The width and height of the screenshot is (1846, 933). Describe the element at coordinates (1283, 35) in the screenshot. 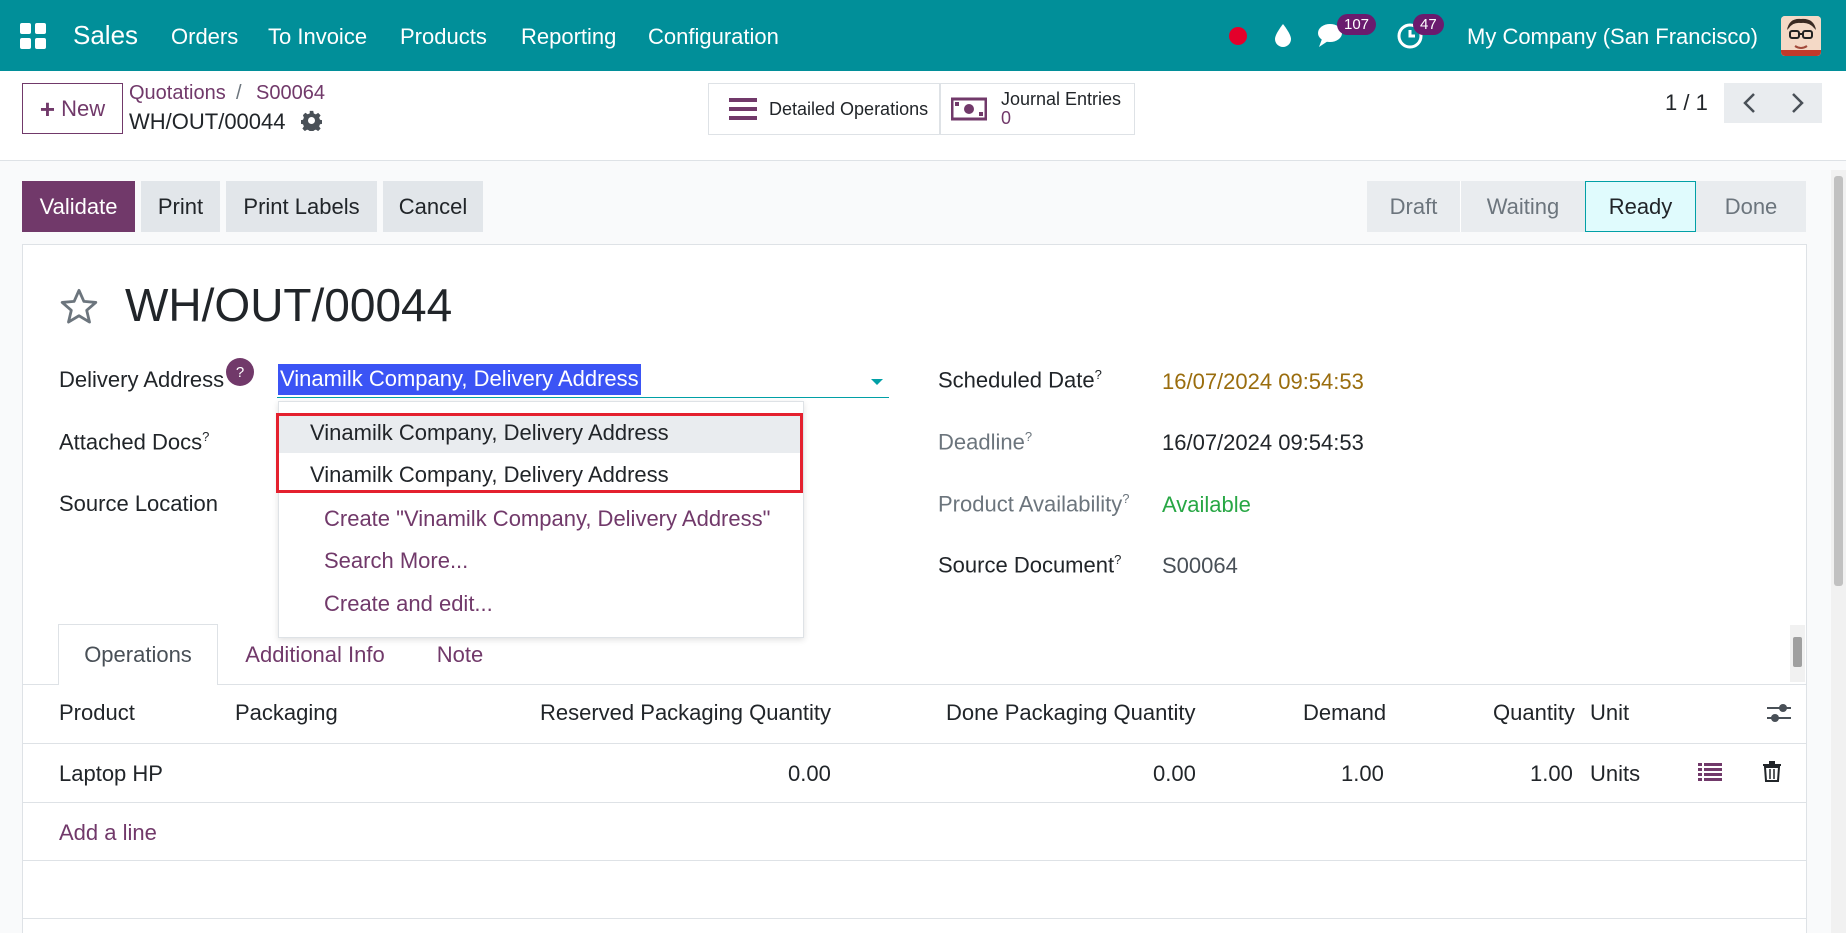

I see `water-drop-icon` at that location.